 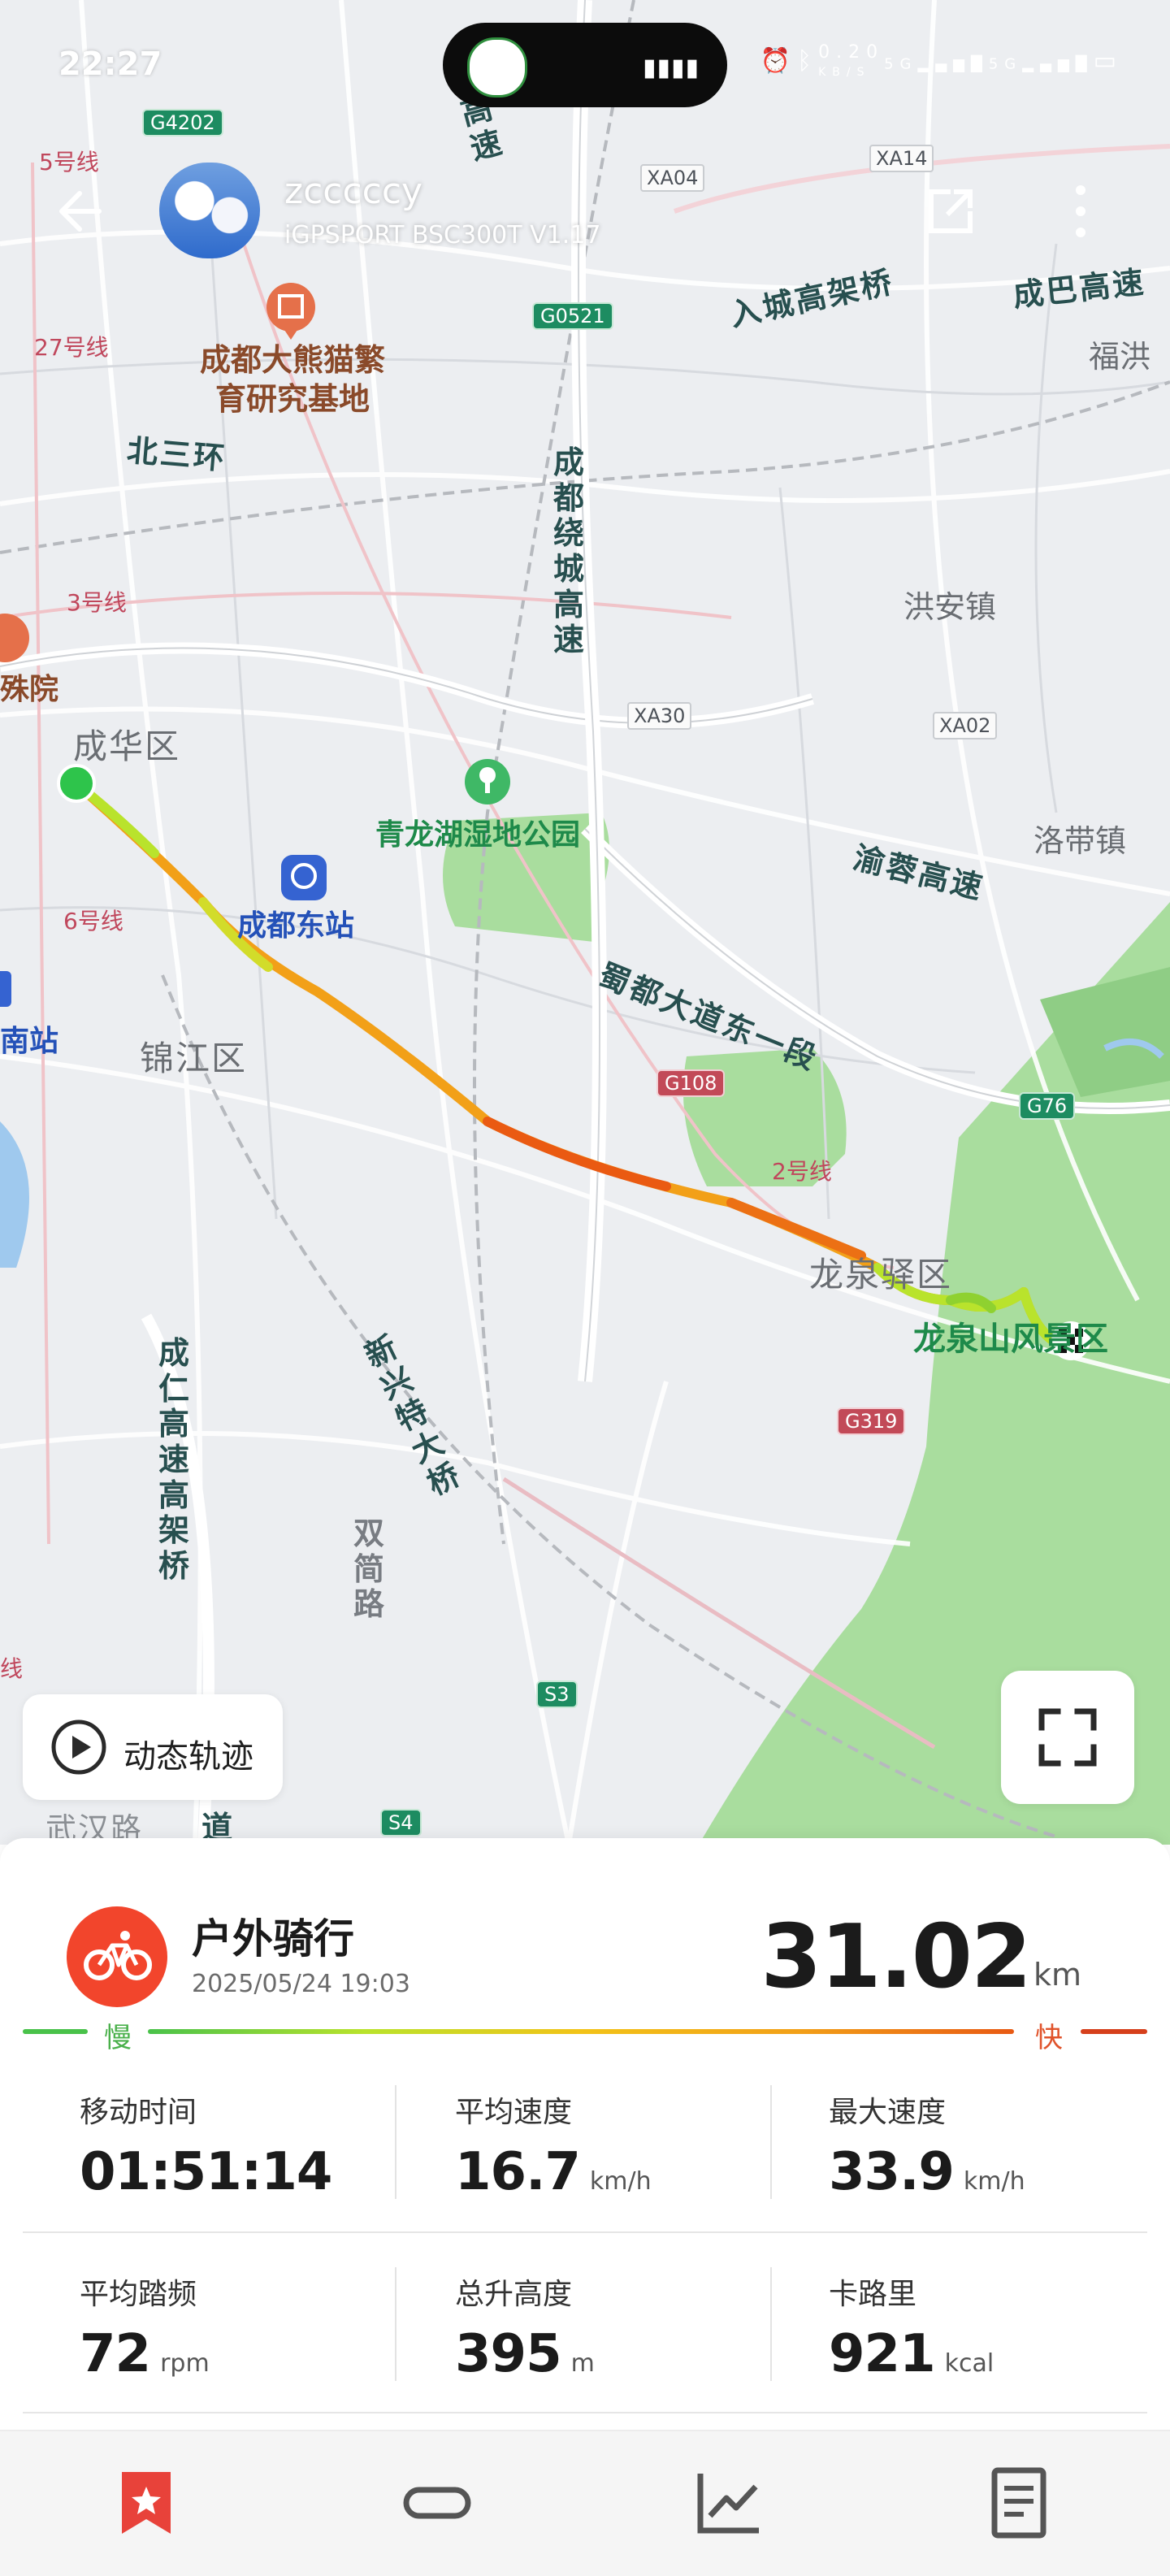 I want to click on loop-icon, so click(x=437, y=2502).